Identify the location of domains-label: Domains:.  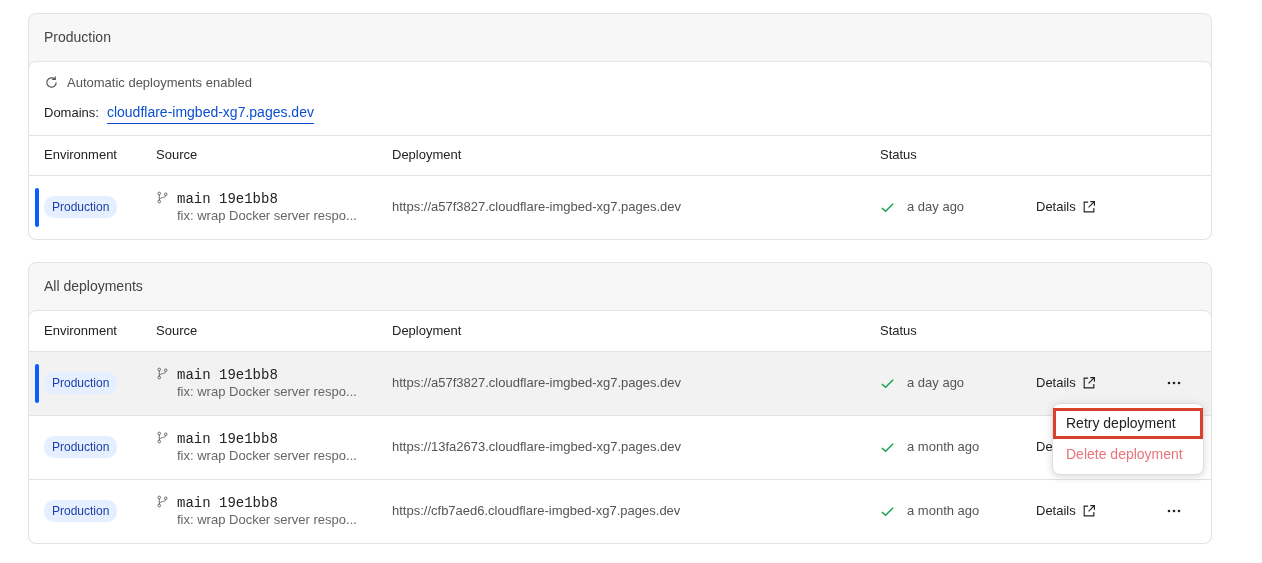
(71, 112).